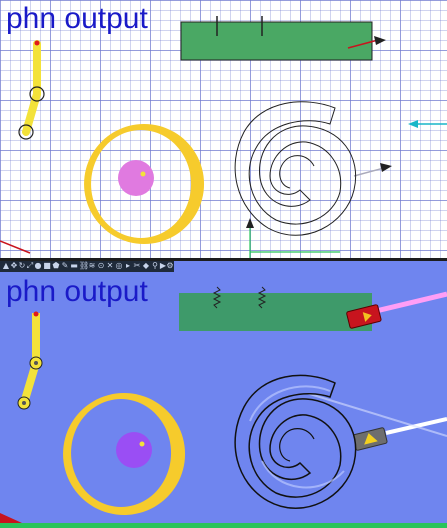  I want to click on spring-tool-icon: ≋, so click(92, 266).